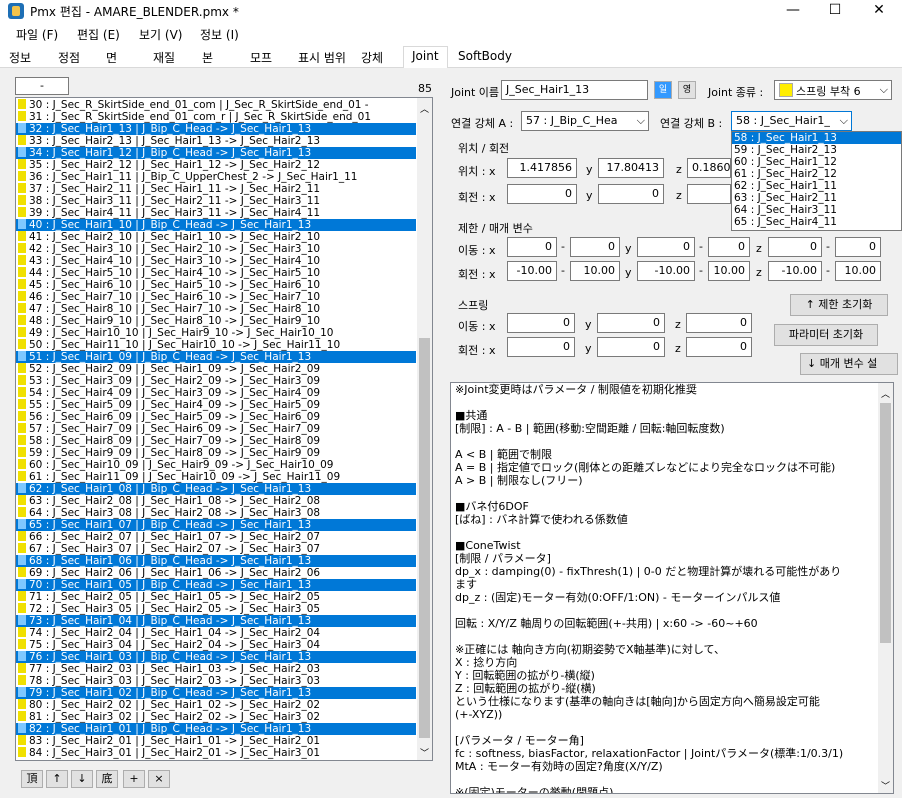  What do you see at coordinates (885, 393) in the screenshot?
I see `scroll-up-icon: ︿` at bounding box center [885, 393].